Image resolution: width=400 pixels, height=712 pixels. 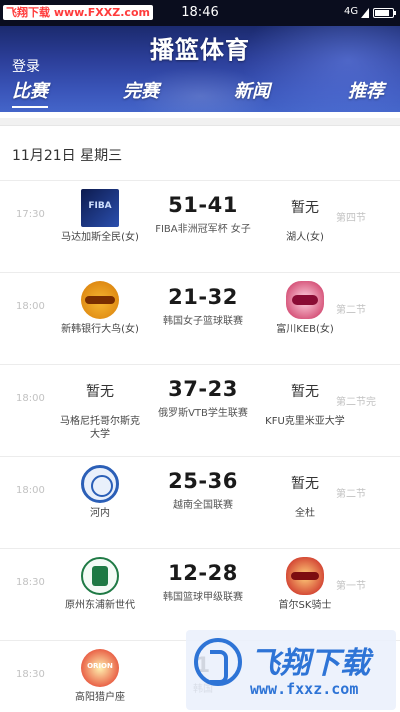 I want to click on tab-news: 新闻, so click(x=252, y=90).